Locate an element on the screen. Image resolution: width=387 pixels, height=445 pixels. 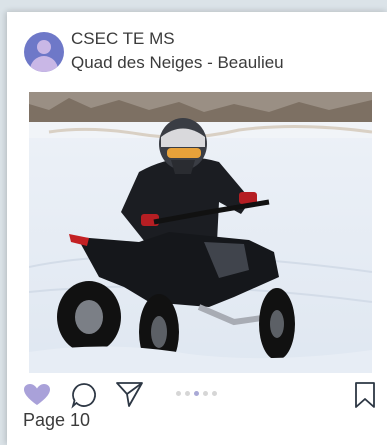
carousel-indicator is located at coordinates (196, 393).